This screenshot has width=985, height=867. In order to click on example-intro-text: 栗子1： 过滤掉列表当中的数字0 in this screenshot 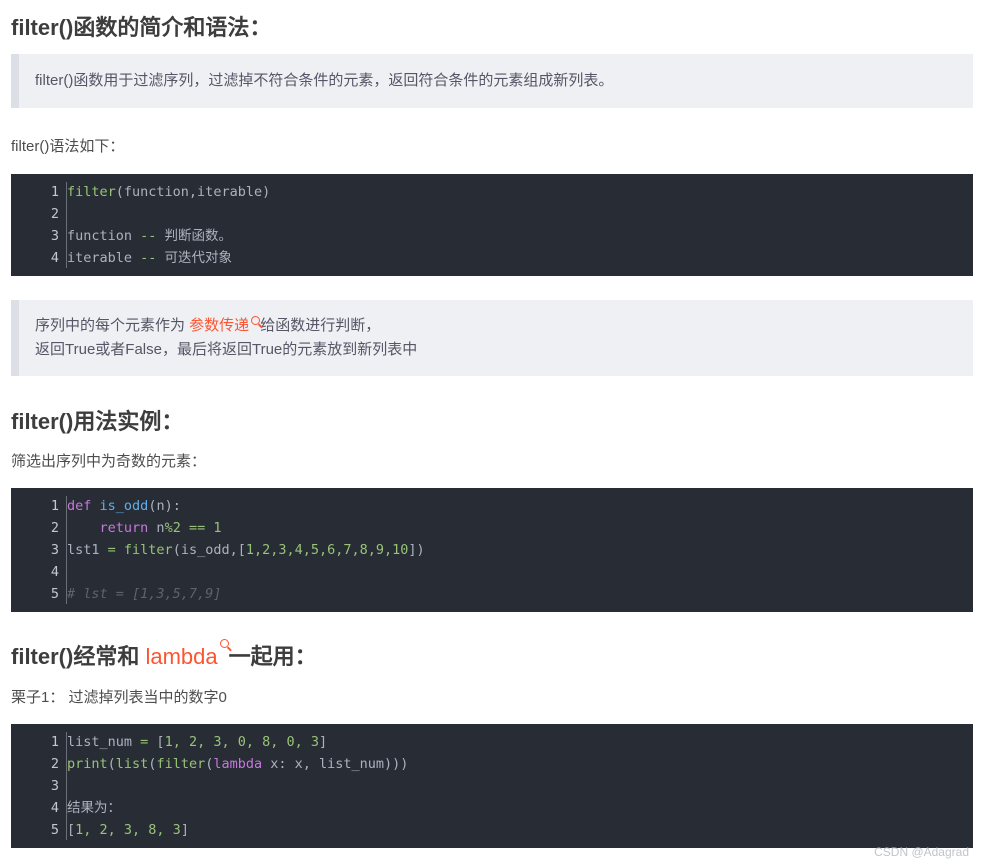, I will do `click(119, 697)`.